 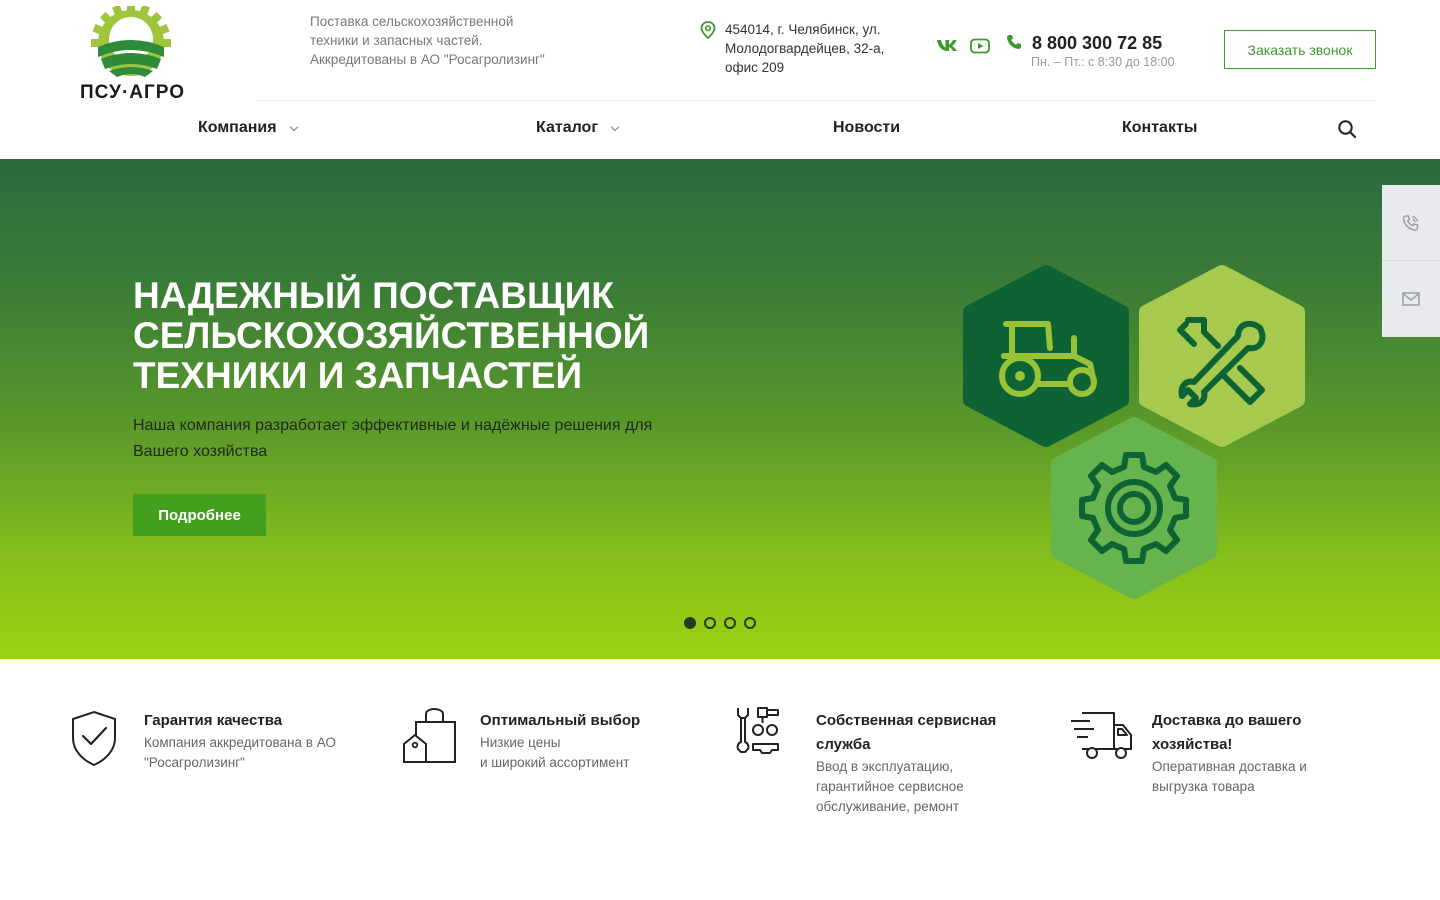 I want to click on side-mail-button, so click(x=1411, y=299).